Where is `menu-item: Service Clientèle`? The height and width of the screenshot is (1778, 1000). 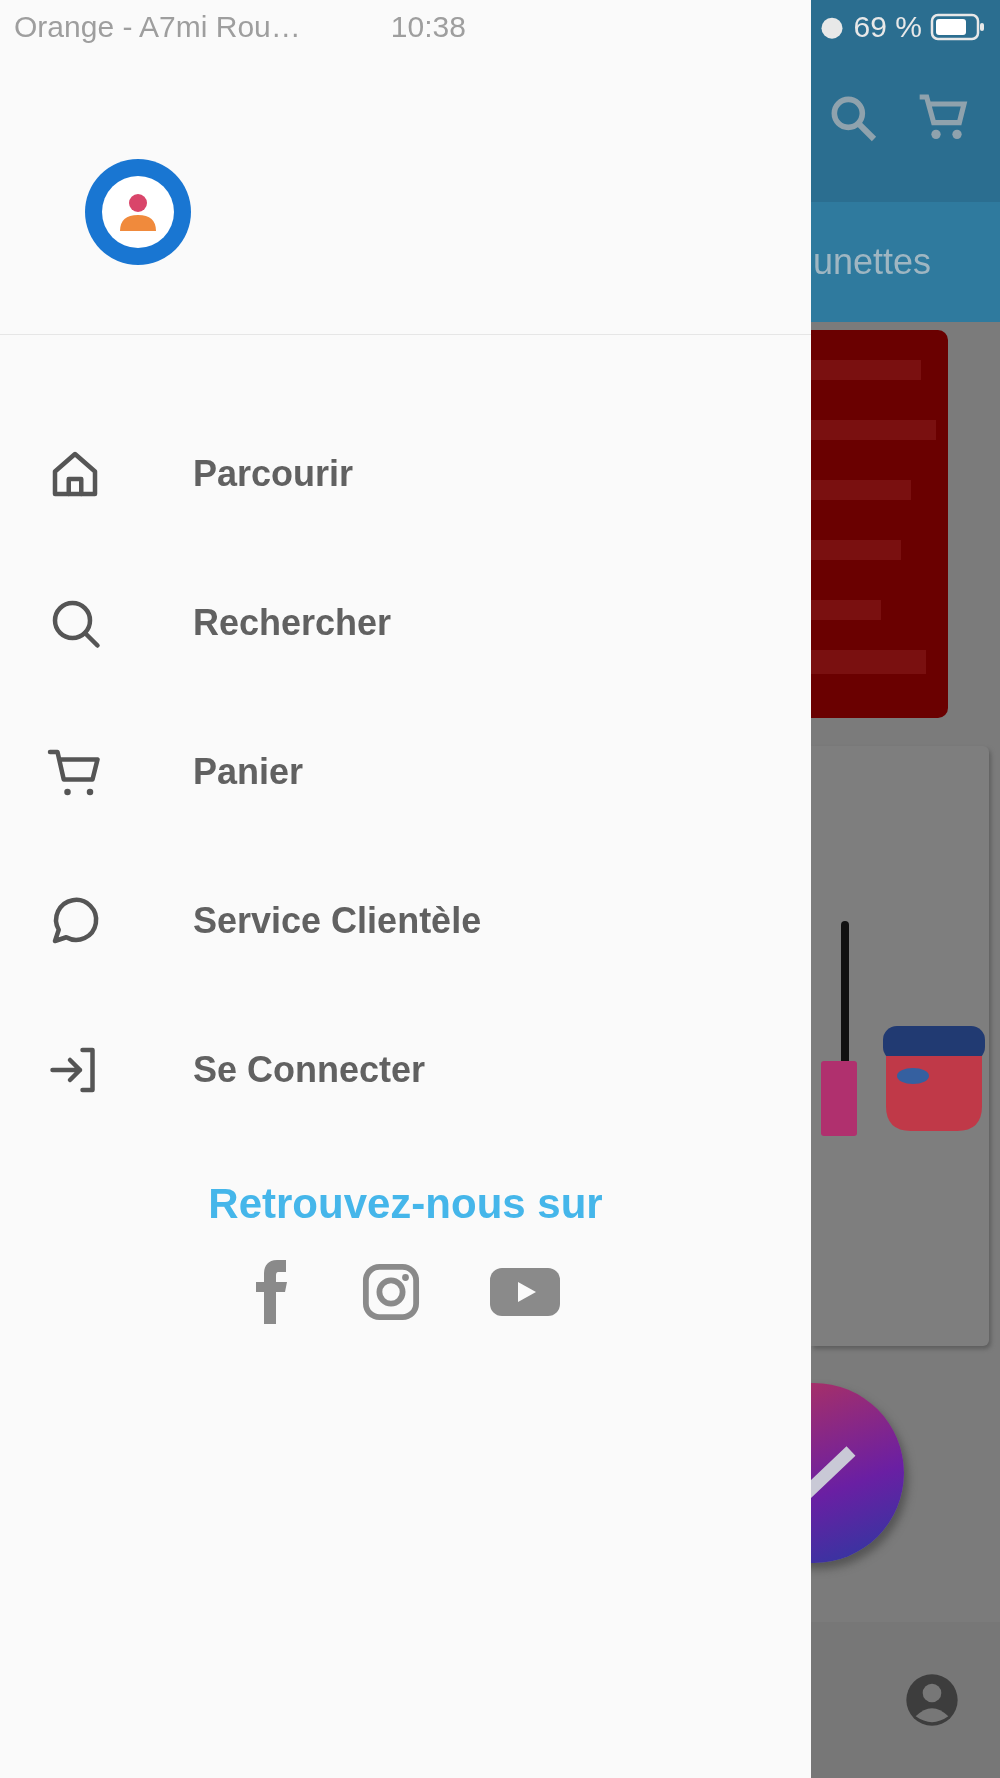
menu-item: Service Clientèle is located at coordinates (405, 920).